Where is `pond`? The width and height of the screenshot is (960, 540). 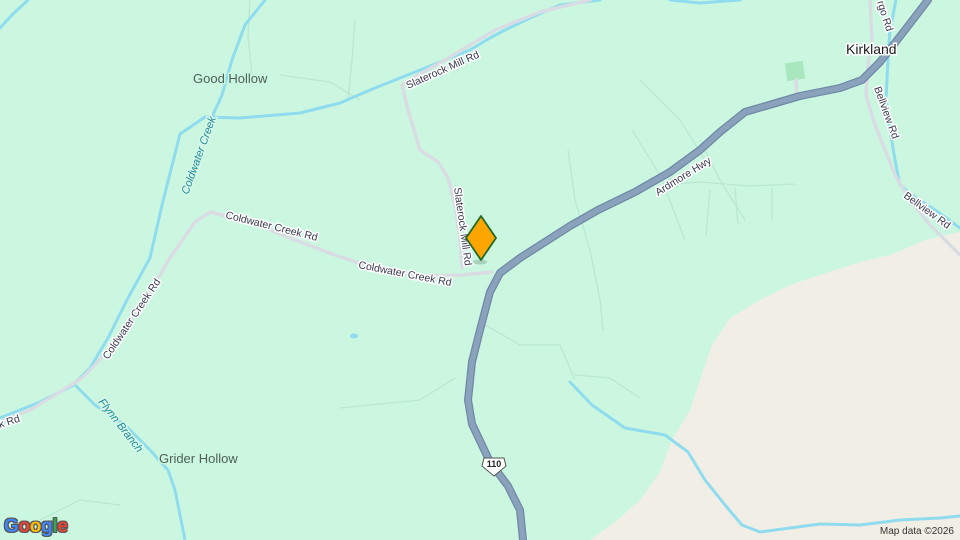
pond is located at coordinates (354, 336).